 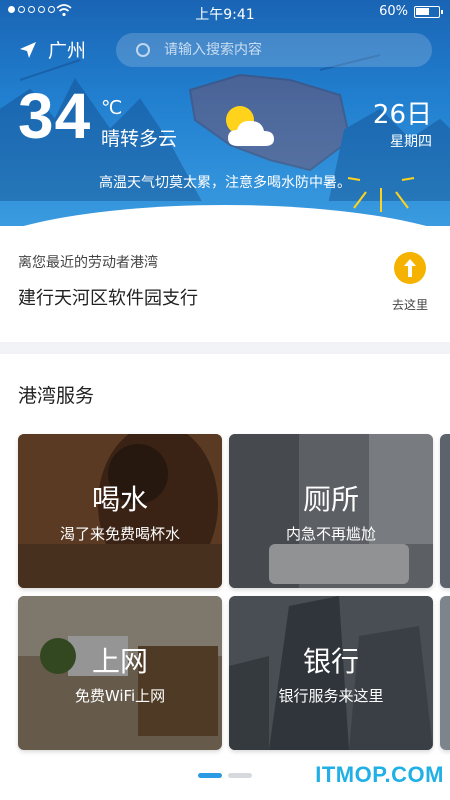 What do you see at coordinates (284, 50) in the screenshot?
I see `search-input` at bounding box center [284, 50].